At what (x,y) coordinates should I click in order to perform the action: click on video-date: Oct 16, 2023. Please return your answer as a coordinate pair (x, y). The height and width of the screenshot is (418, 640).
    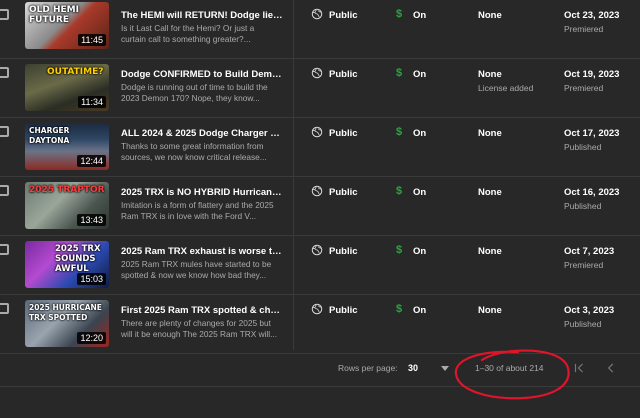
    Looking at the image, I should click on (592, 192).